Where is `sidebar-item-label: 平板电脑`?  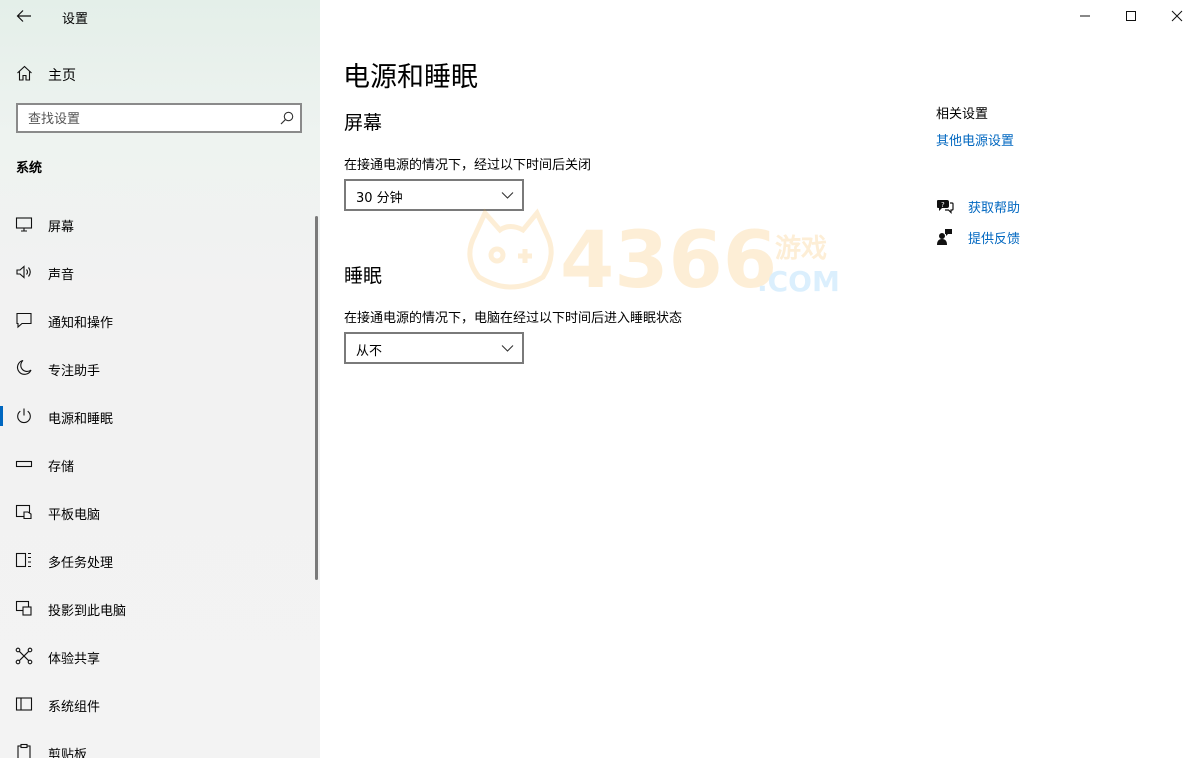
sidebar-item-label: 平板电脑 is located at coordinates (74, 515).